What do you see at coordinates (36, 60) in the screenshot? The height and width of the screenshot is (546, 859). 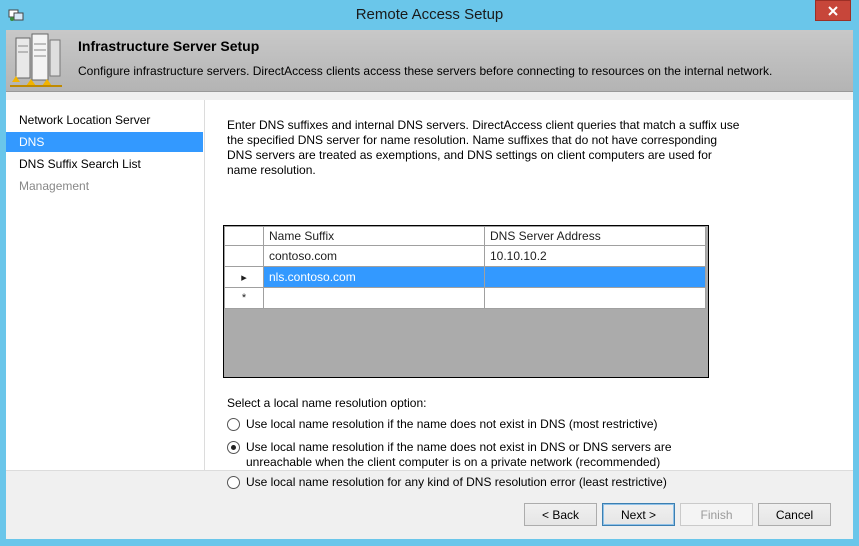 I see `servers-icon` at bounding box center [36, 60].